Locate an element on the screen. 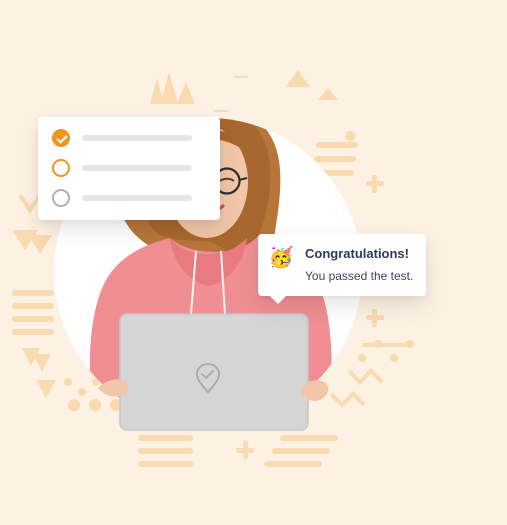 Image resolution: width=507 pixels, height=525 pixels. checklist-card is located at coordinates (129, 168).